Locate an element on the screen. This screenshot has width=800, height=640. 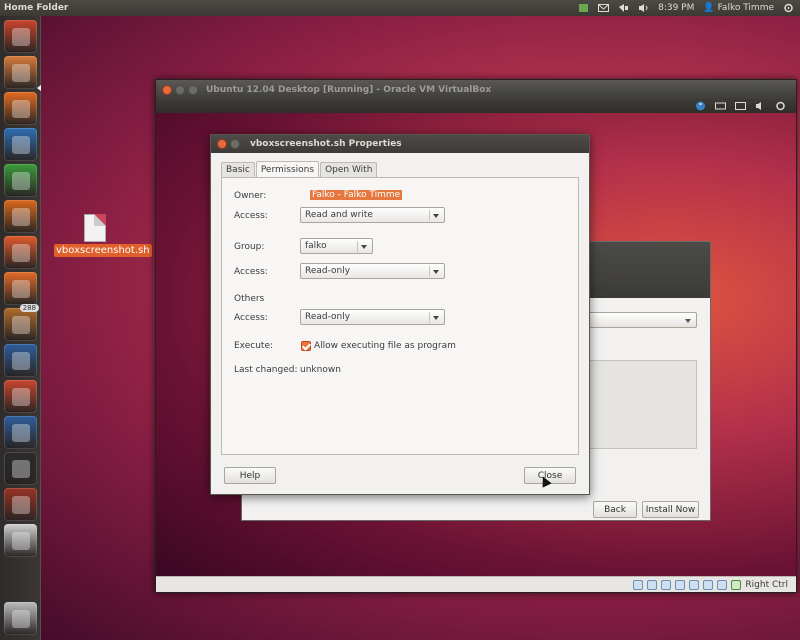
firefox-icon is located at coordinates (20, 108).